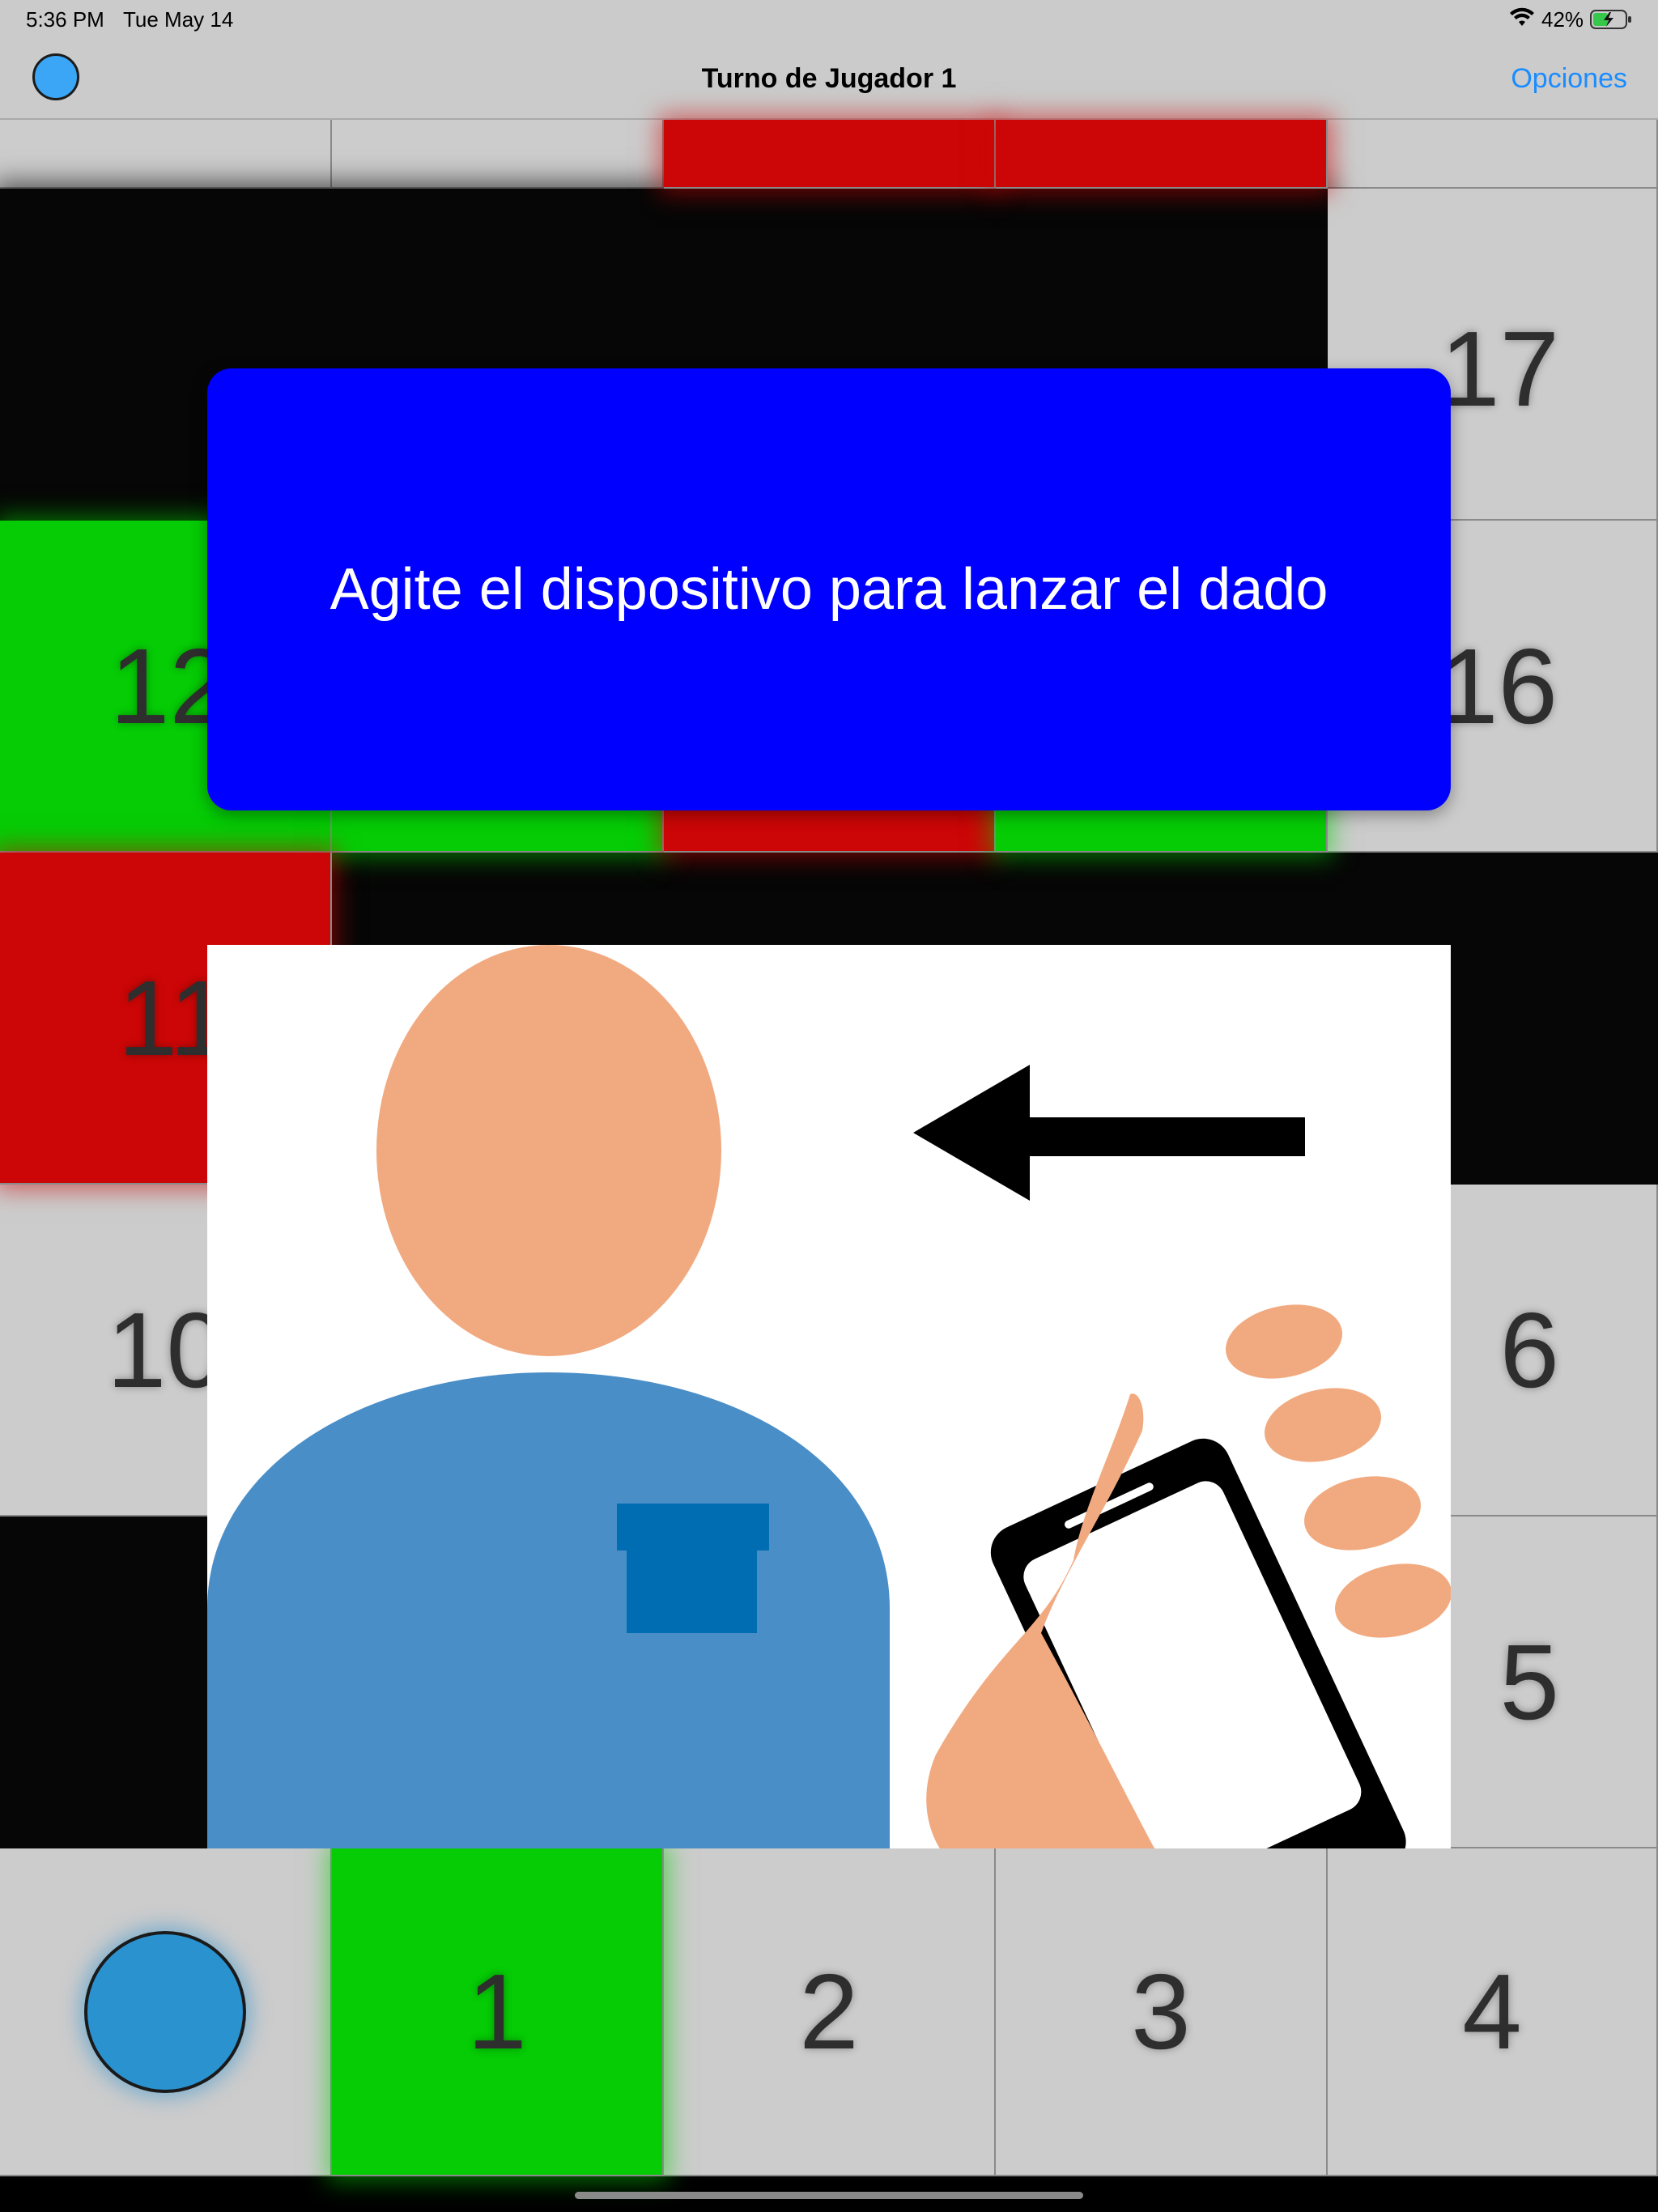  Describe the element at coordinates (1529, 1682) in the screenshot. I see `tile-number: 5` at that location.